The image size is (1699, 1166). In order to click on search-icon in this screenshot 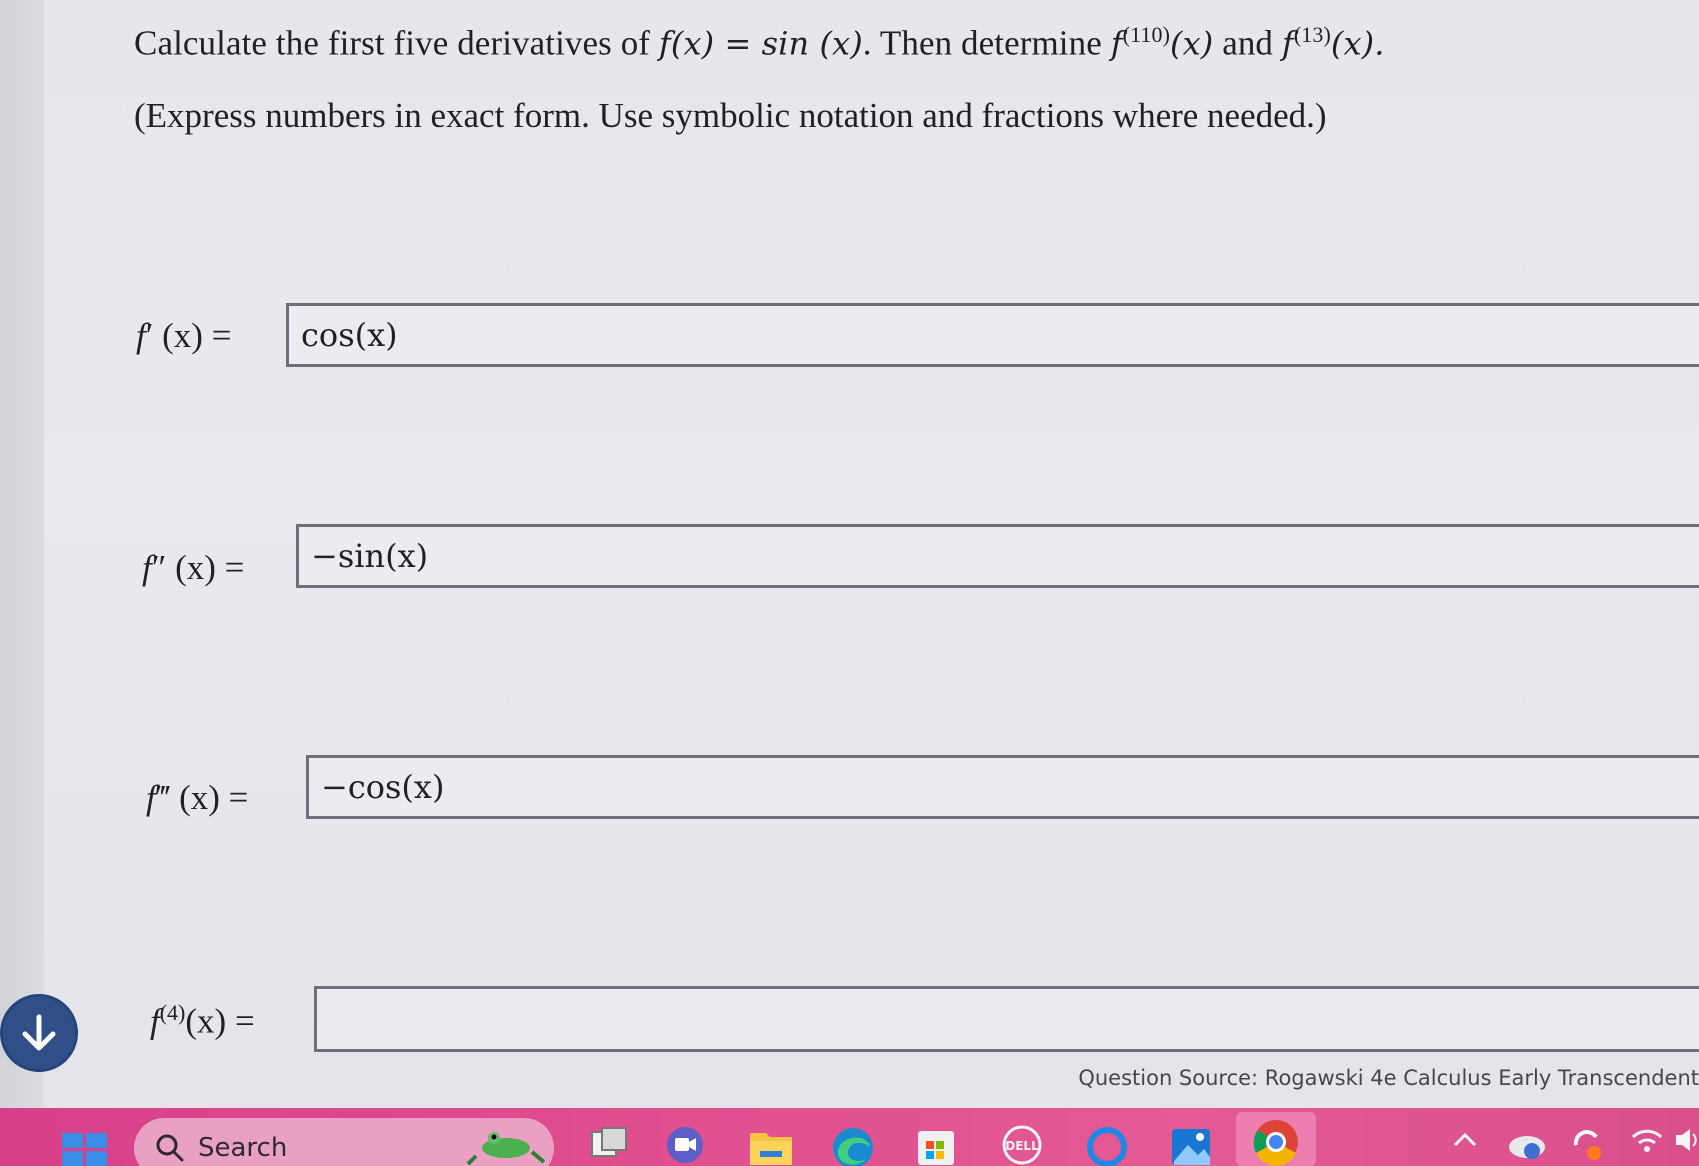, I will do `click(170, 1148)`.